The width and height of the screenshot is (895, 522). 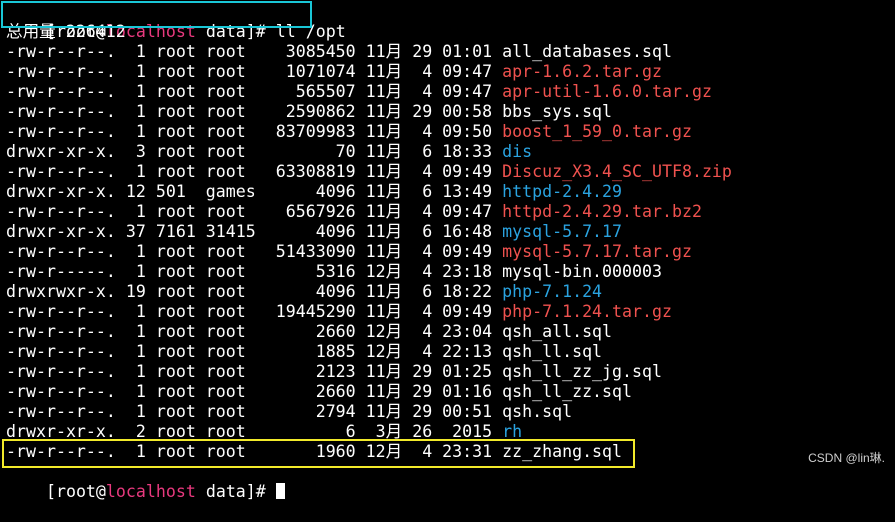 What do you see at coordinates (150, 491) in the screenshot?
I see `bottom-prompt-host: localhost` at bounding box center [150, 491].